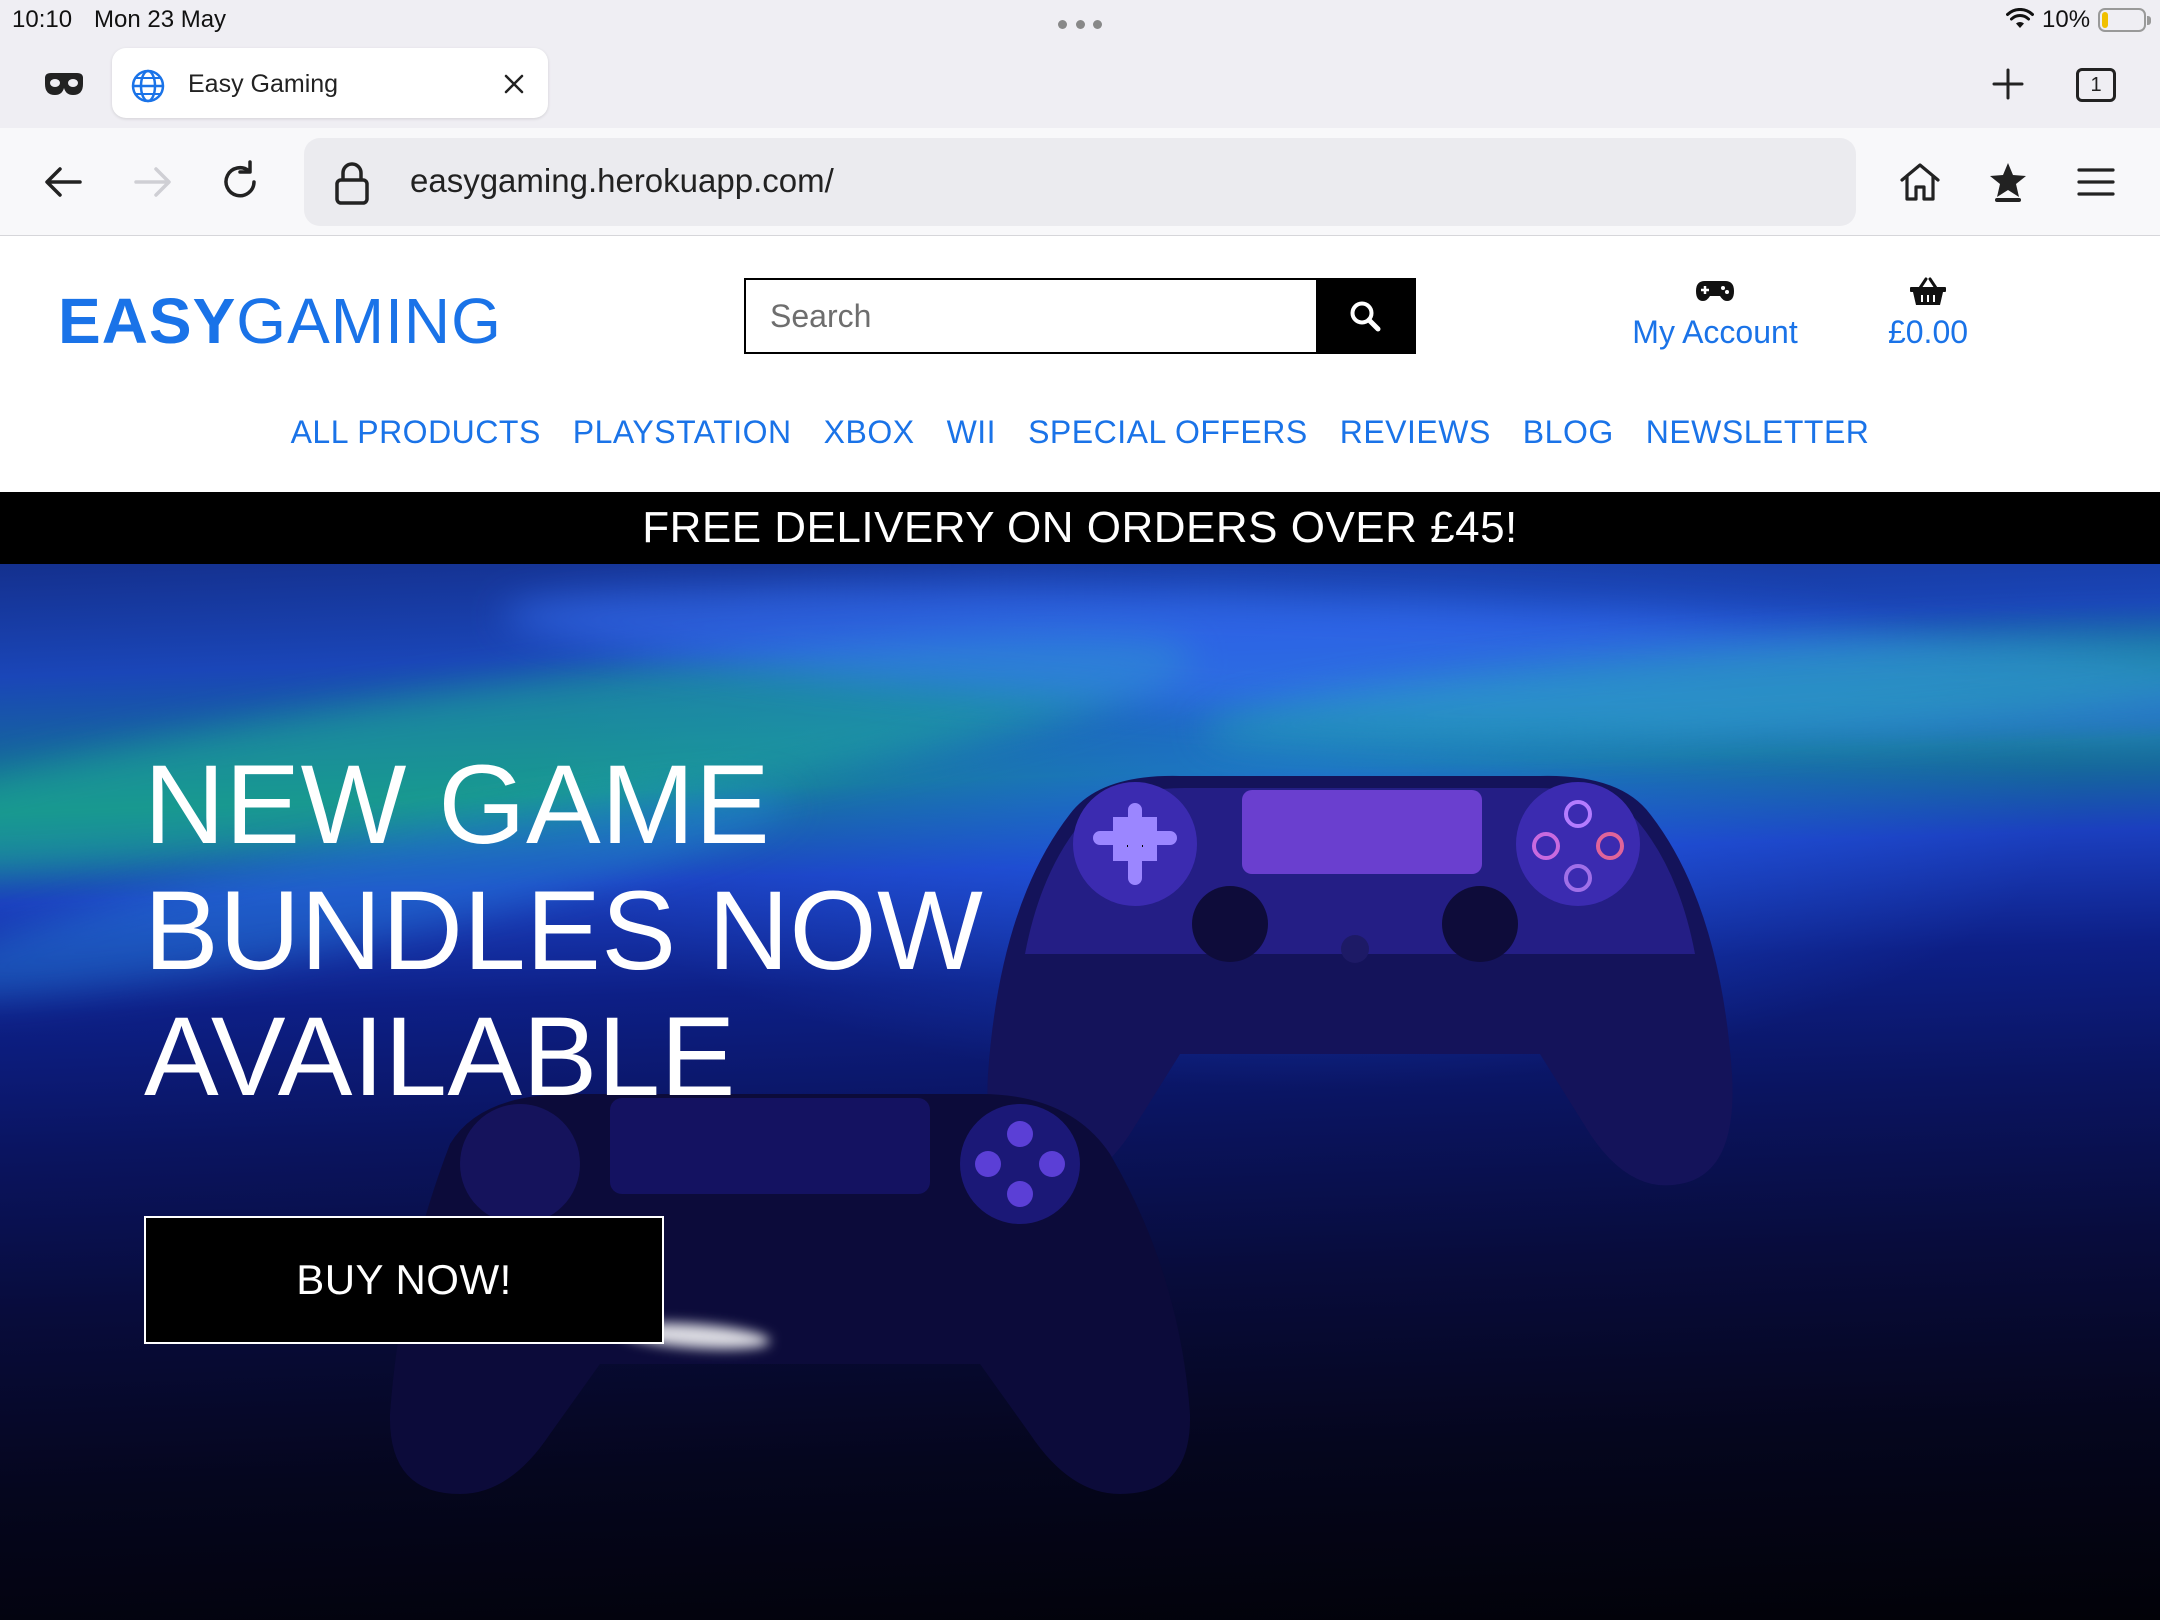 The height and width of the screenshot is (1620, 2160). Describe the element at coordinates (64, 84) in the screenshot. I see `private-mode-mask-icon` at that location.